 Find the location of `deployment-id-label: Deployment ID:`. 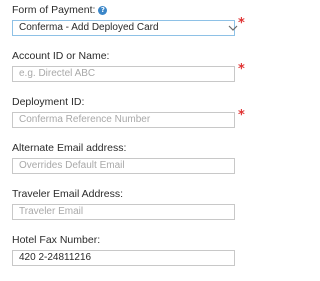

deployment-id-label: Deployment ID: is located at coordinates (48, 102).